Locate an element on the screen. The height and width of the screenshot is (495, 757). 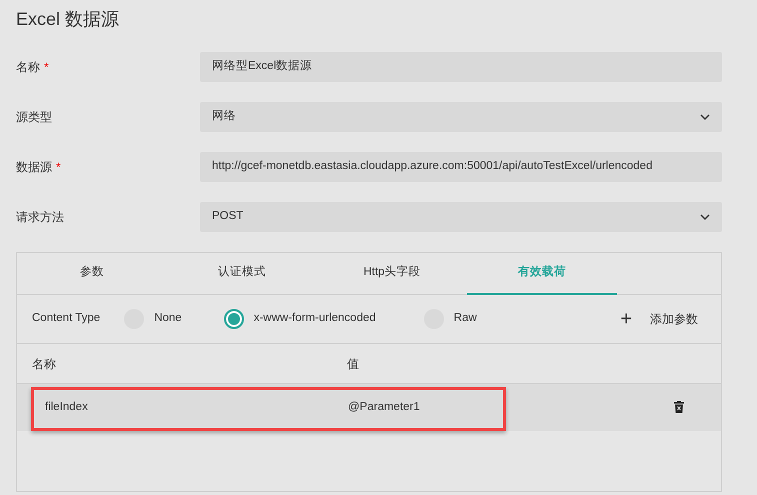
radio-option: None is located at coordinates (153, 319).